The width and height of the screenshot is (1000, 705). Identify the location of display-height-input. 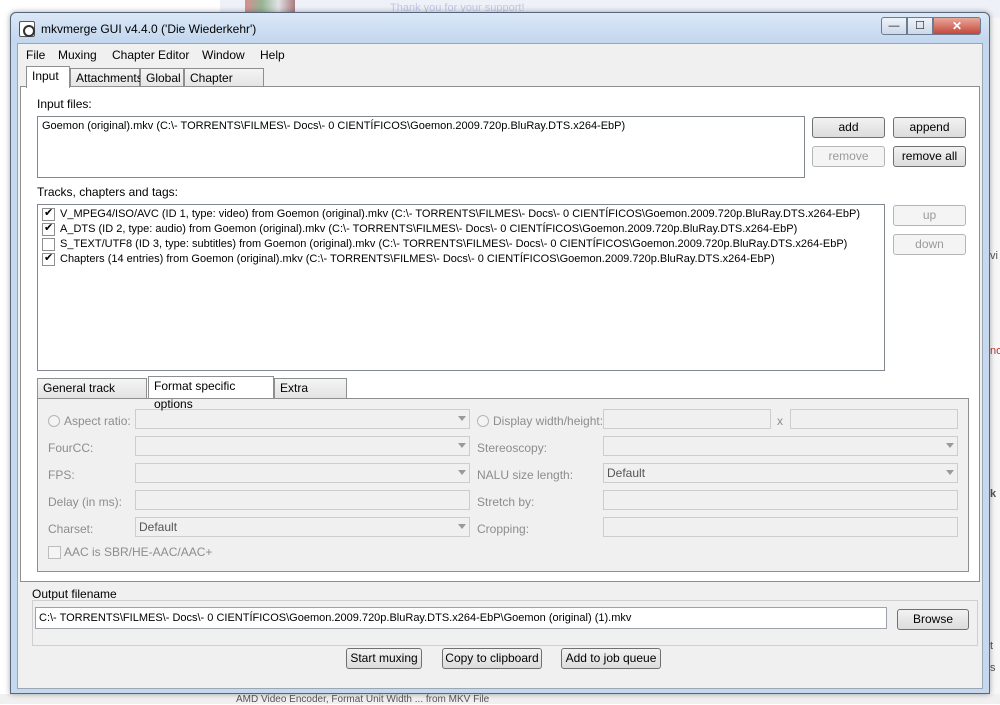
(874, 419).